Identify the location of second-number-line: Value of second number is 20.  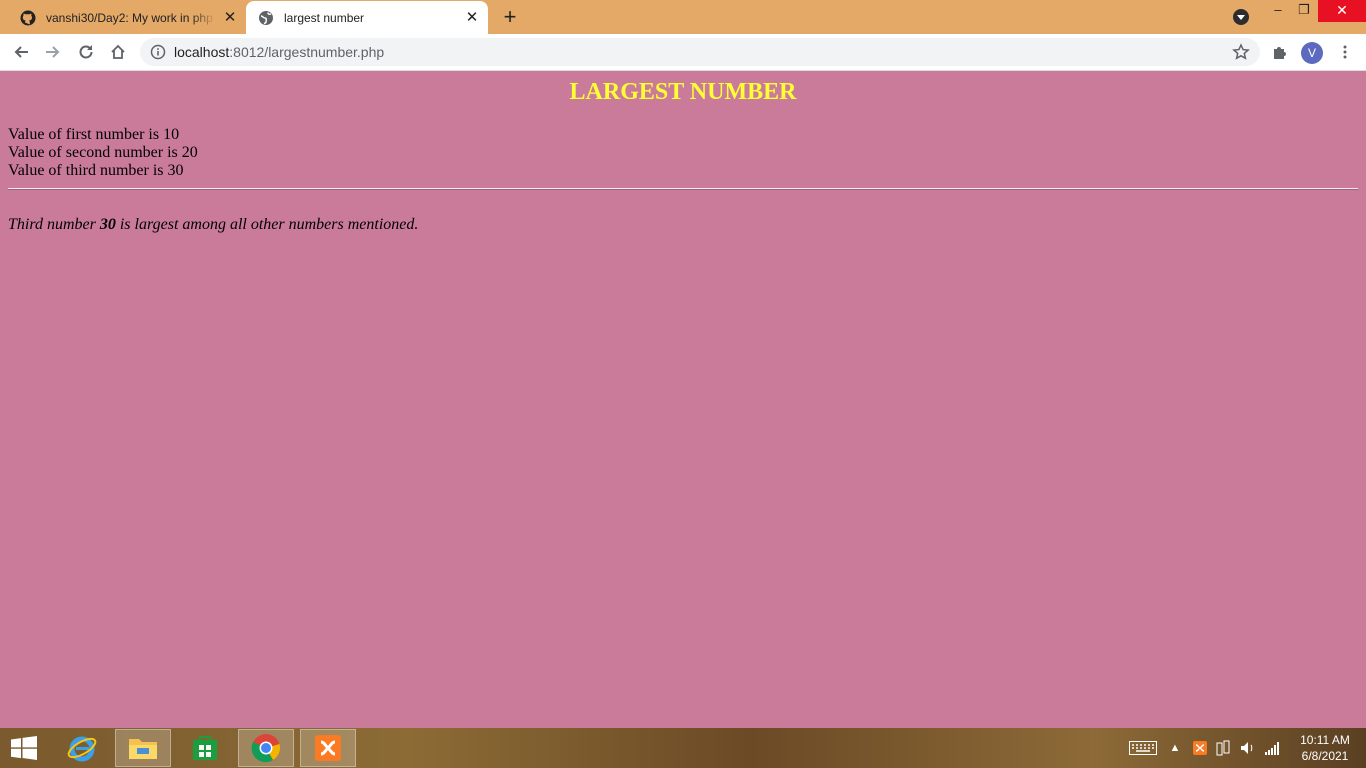
(103, 152).